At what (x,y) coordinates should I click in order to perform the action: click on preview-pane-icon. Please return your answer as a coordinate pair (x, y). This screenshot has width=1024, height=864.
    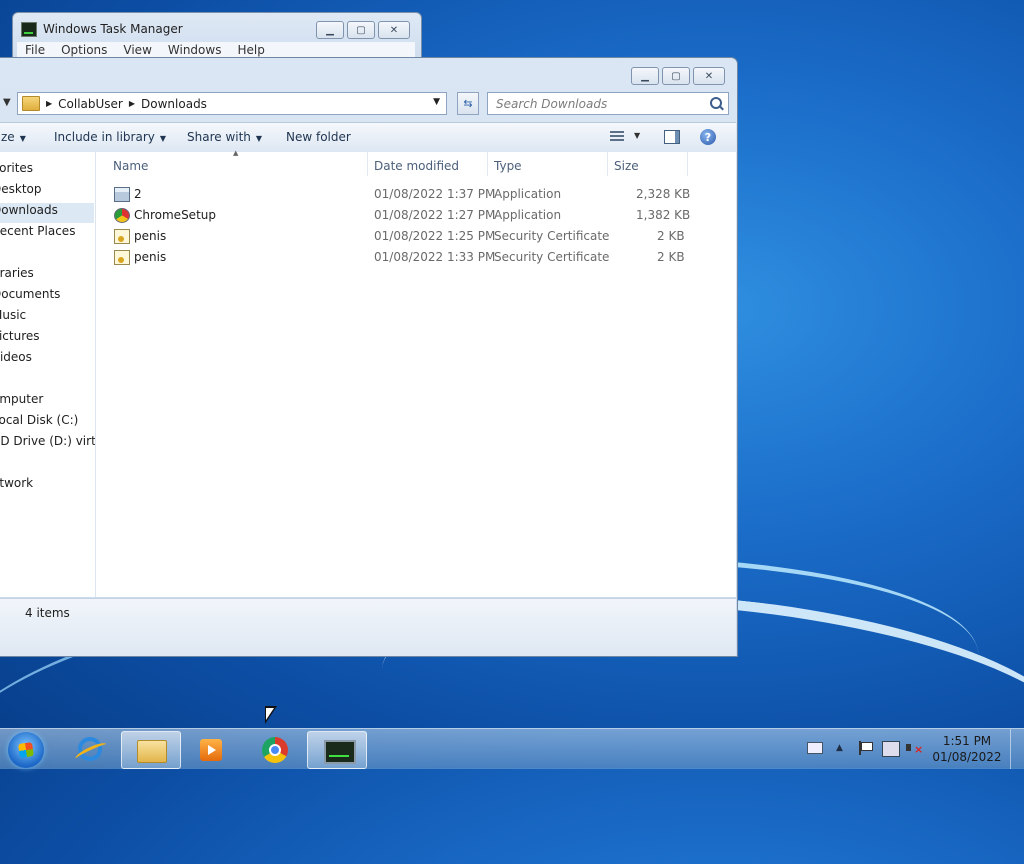
    Looking at the image, I should click on (672, 137).